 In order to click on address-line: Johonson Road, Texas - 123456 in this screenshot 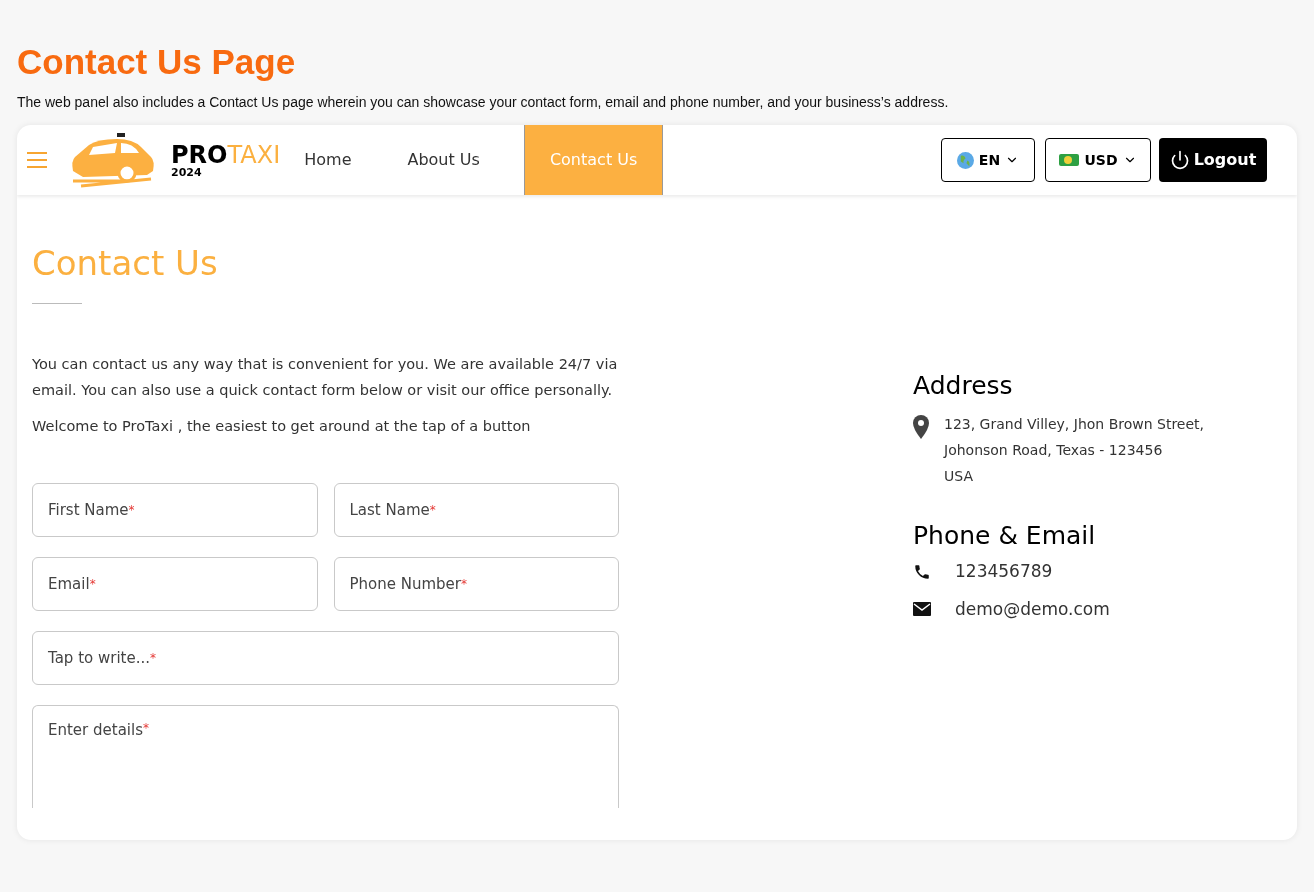, I will do `click(1054, 450)`.